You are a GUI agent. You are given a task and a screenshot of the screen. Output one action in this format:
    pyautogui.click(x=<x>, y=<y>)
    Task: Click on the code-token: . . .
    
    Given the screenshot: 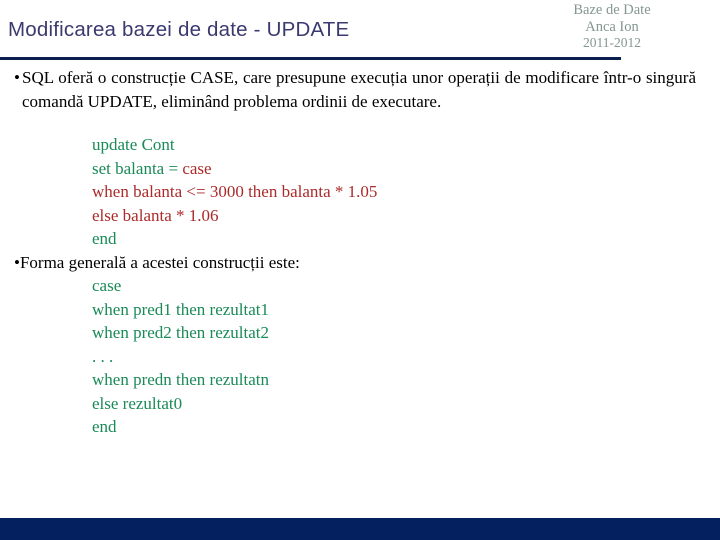 What is the action you would take?
    pyautogui.click(x=103, y=356)
    